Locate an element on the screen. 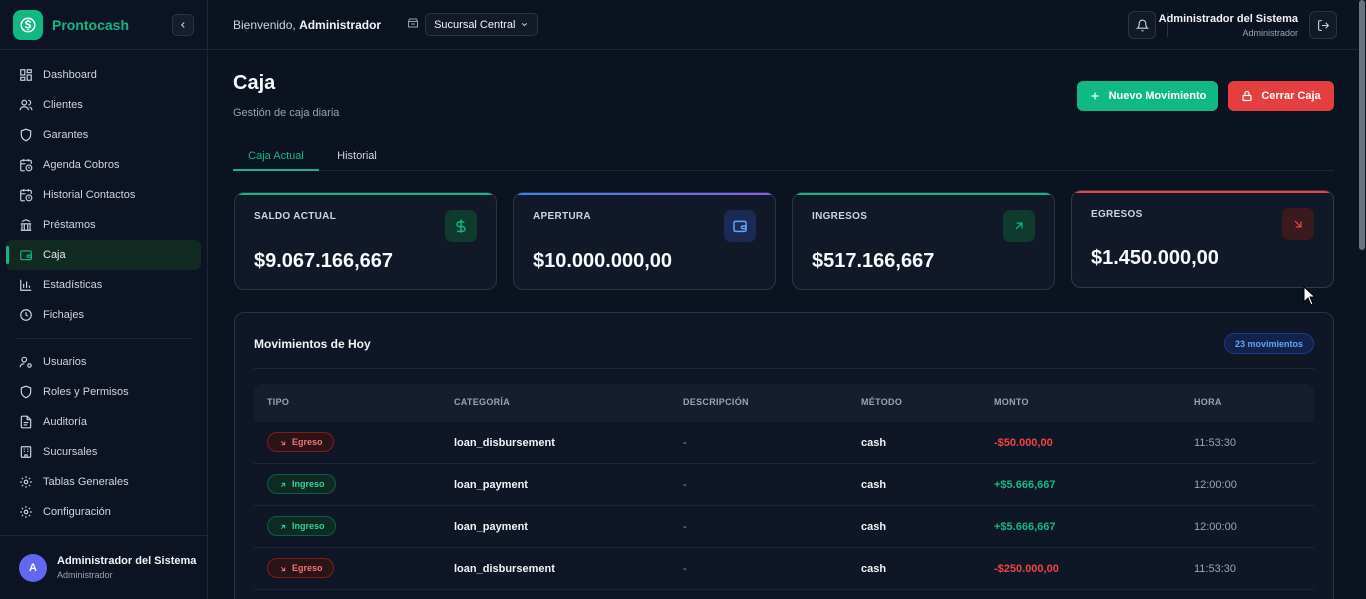  sidebar-item-label: Auditoría is located at coordinates (65, 422).